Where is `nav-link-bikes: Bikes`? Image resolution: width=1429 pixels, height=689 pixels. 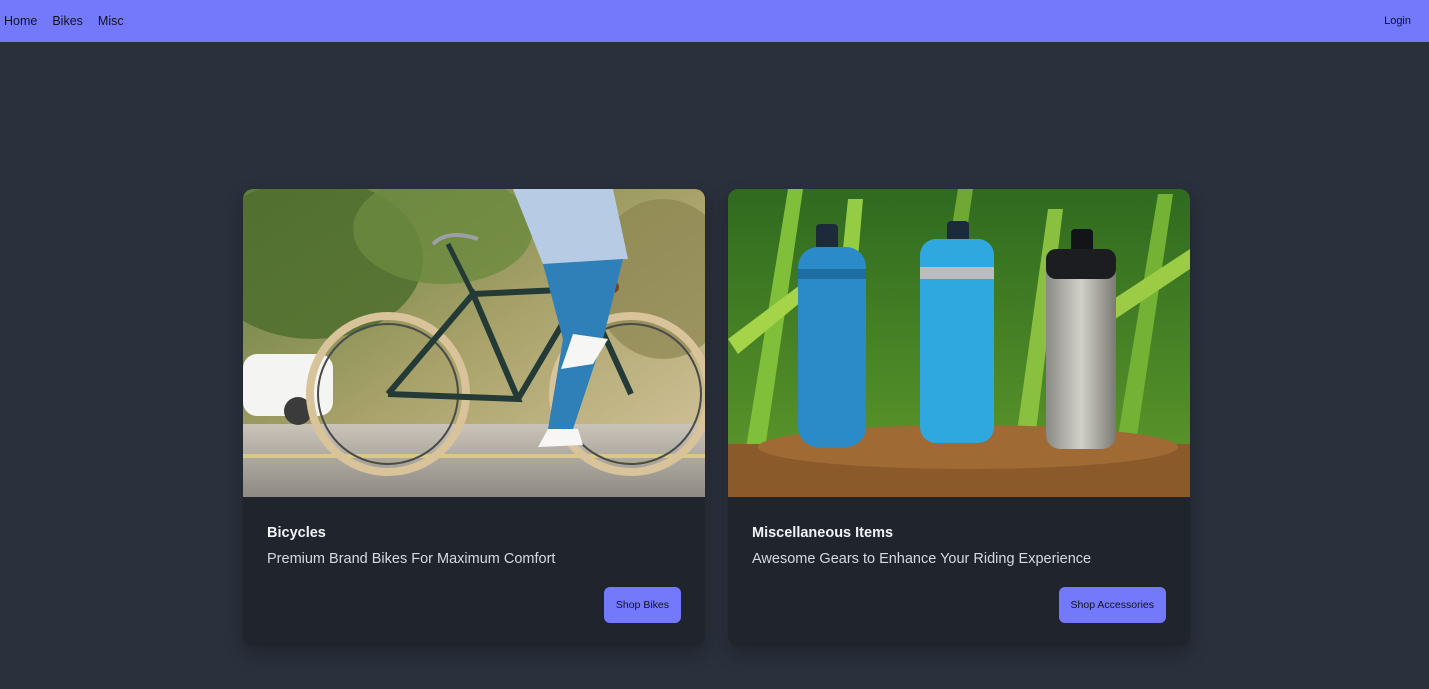 nav-link-bikes: Bikes is located at coordinates (67, 21).